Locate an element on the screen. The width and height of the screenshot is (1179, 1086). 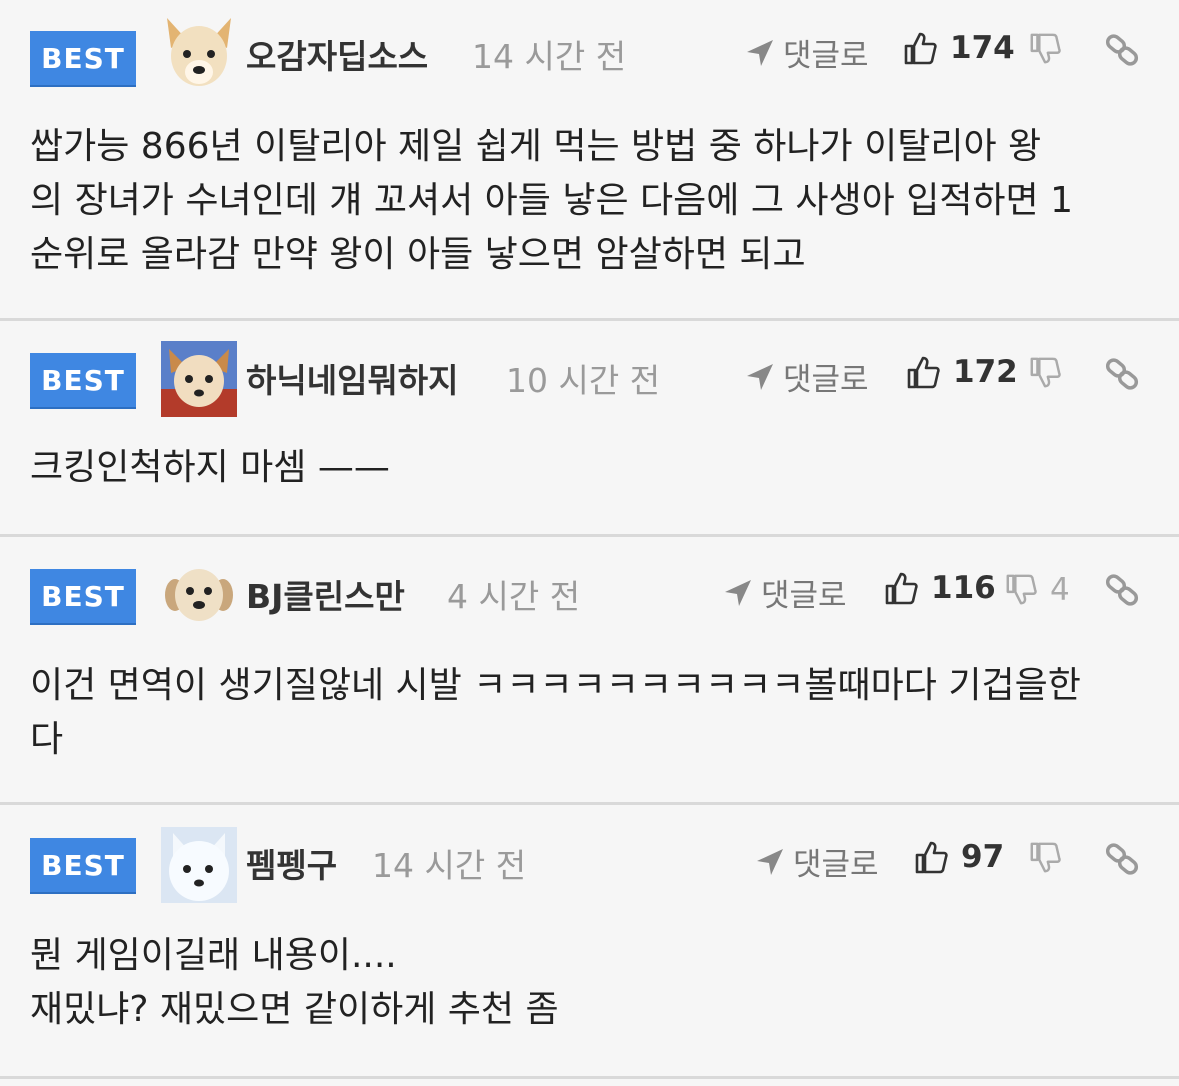
divider is located at coordinates (589, 1077).